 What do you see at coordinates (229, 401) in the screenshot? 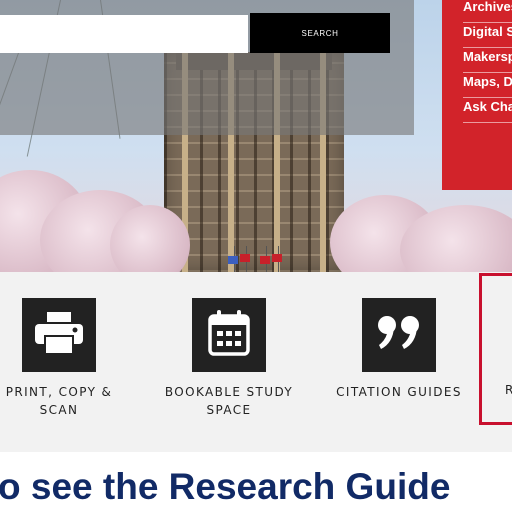
I see `bookable-study-space-label: BOOKABLE STUDY SPACE` at bounding box center [229, 401].